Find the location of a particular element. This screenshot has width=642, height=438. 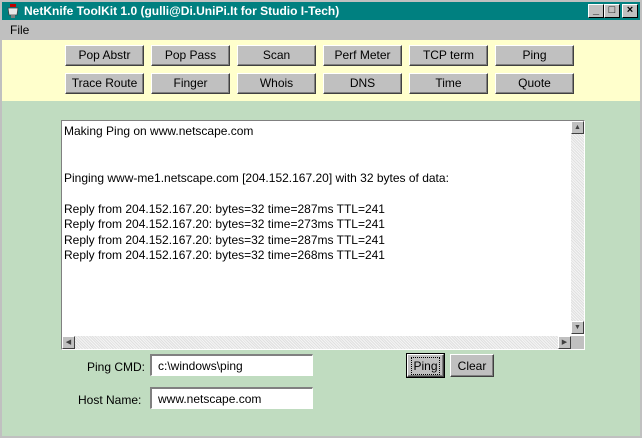

pop-pass-button: Pop Pass is located at coordinates (190, 55).